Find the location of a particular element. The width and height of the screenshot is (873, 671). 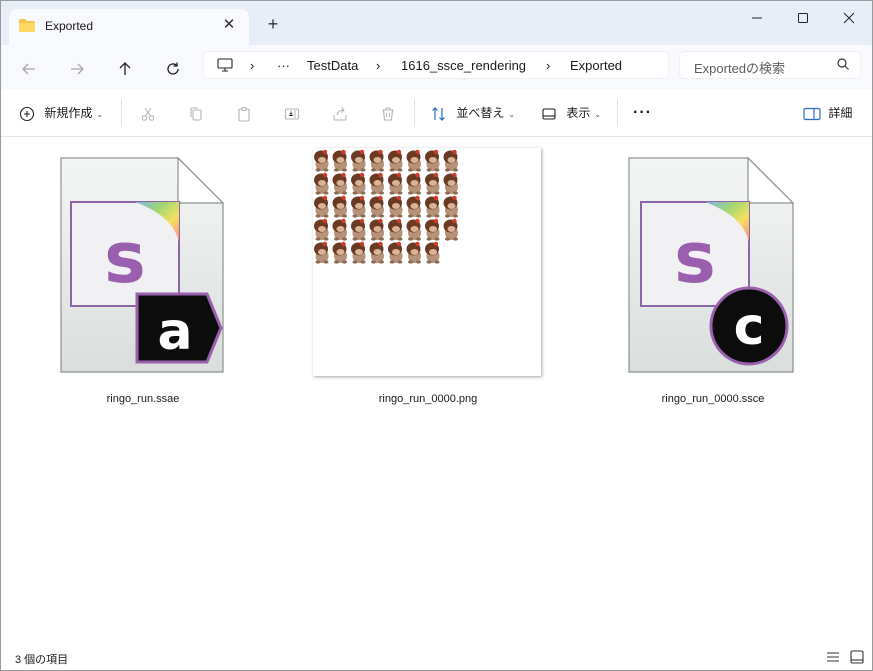

file-name: ringo_run_0000.ssce is located at coordinates (713, 399).